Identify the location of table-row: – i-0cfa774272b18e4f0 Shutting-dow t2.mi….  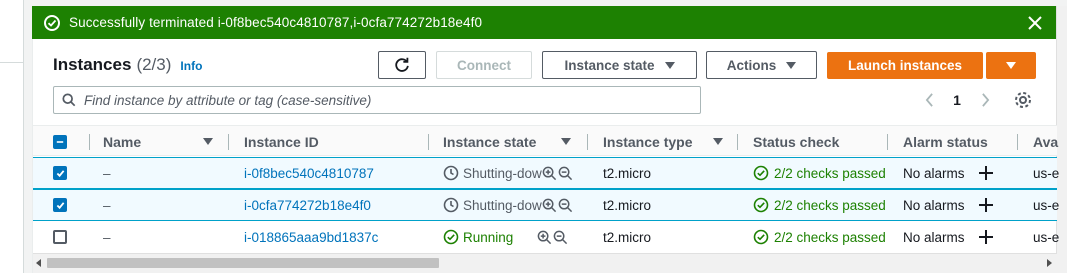
(546, 205).